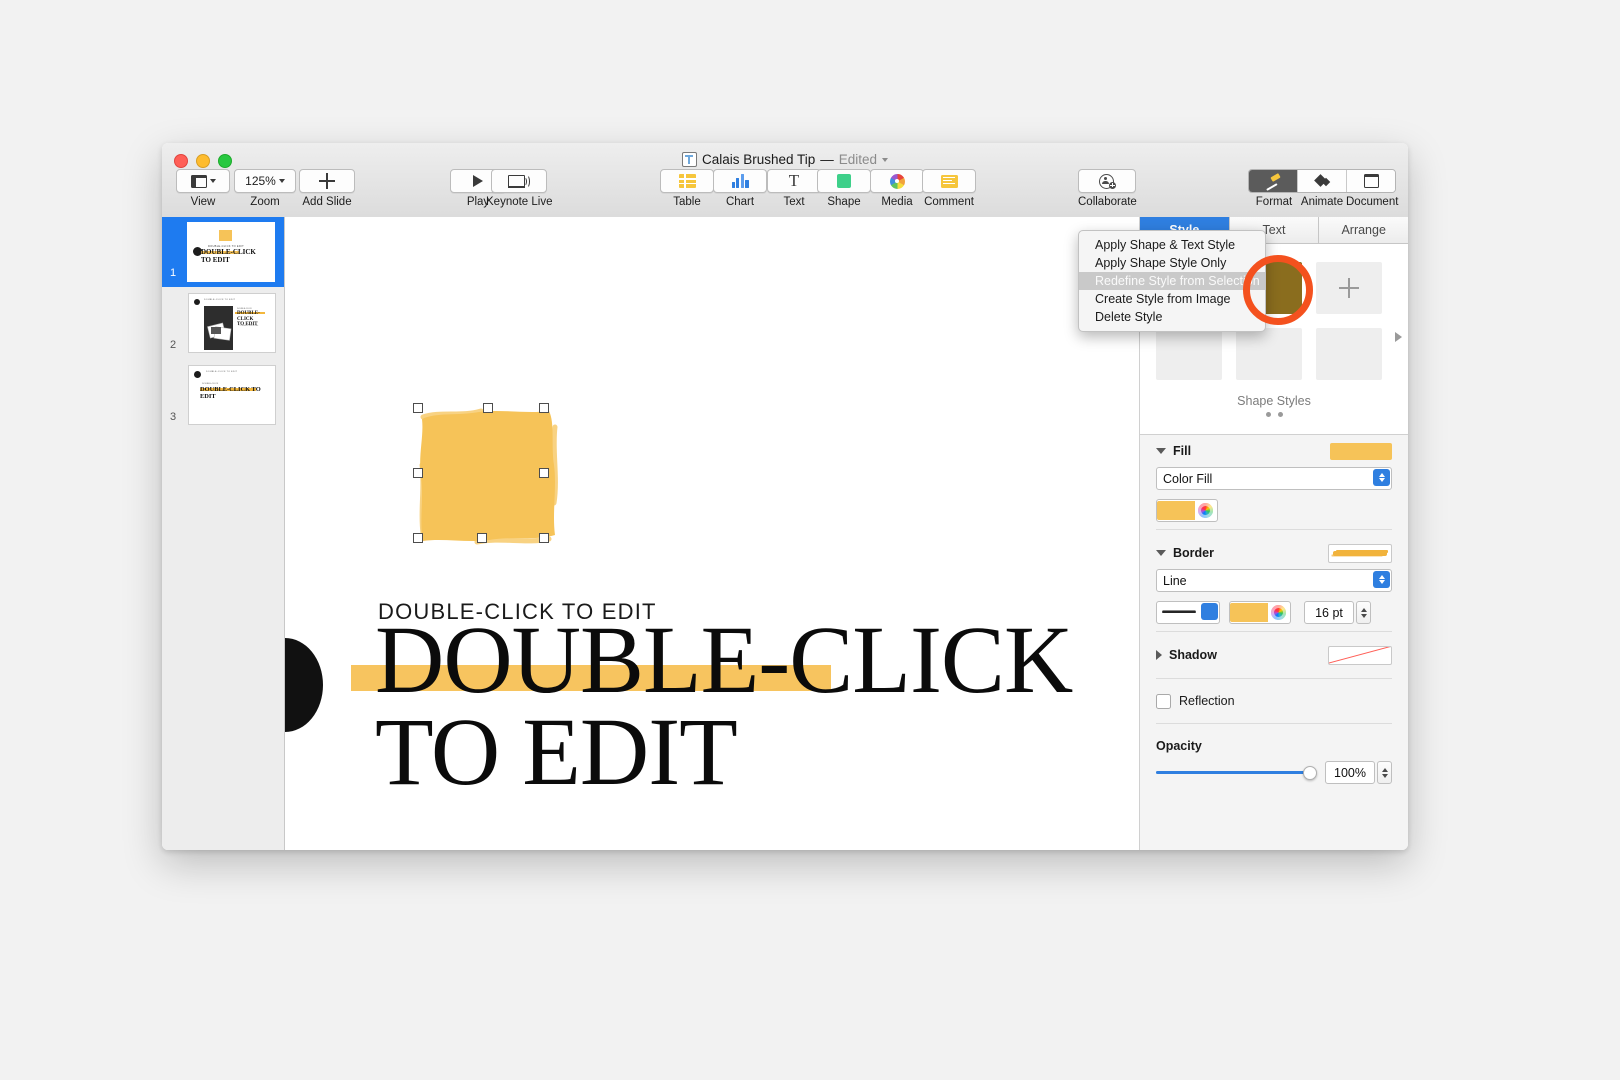  What do you see at coordinates (265, 181) in the screenshot?
I see `zoom-button: 125%` at bounding box center [265, 181].